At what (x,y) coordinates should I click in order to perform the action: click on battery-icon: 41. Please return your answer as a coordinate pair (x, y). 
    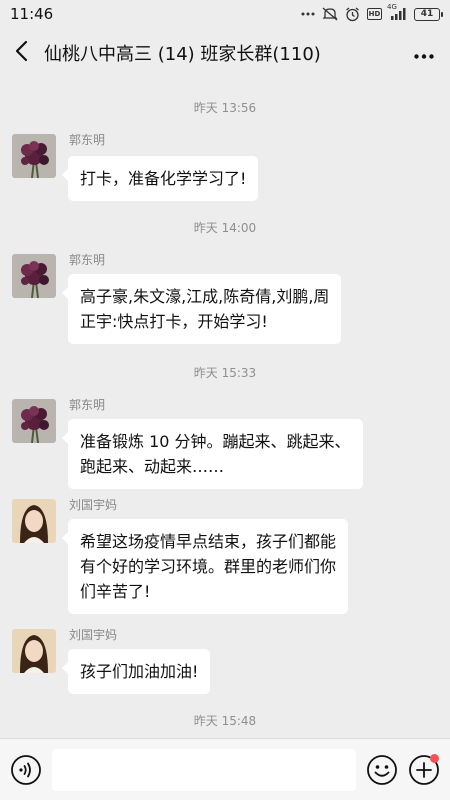
    Looking at the image, I should click on (428, 14).